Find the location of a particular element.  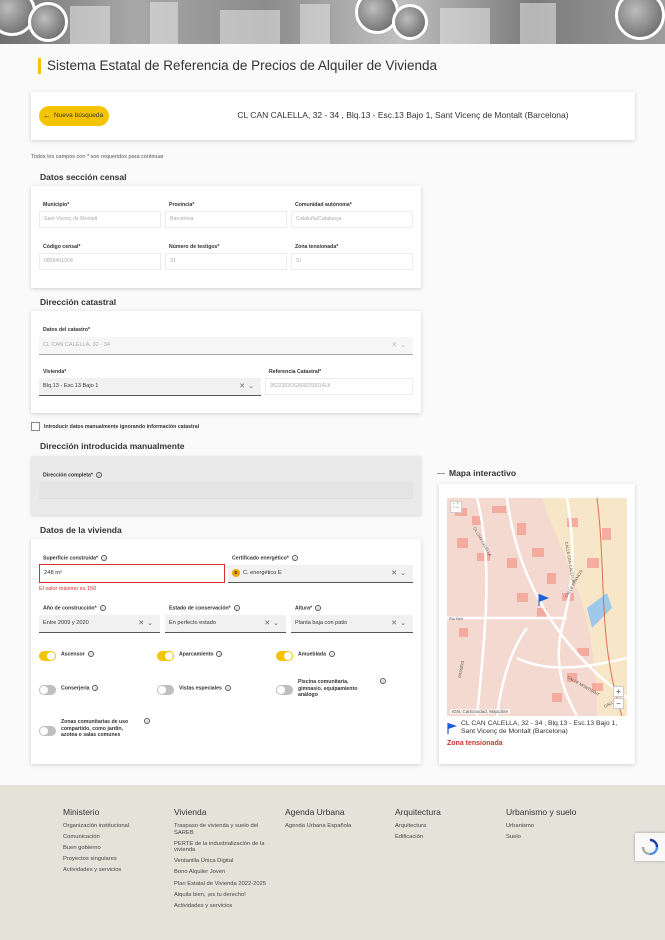

footer-link: Buen gobierno is located at coordinates (118, 848).